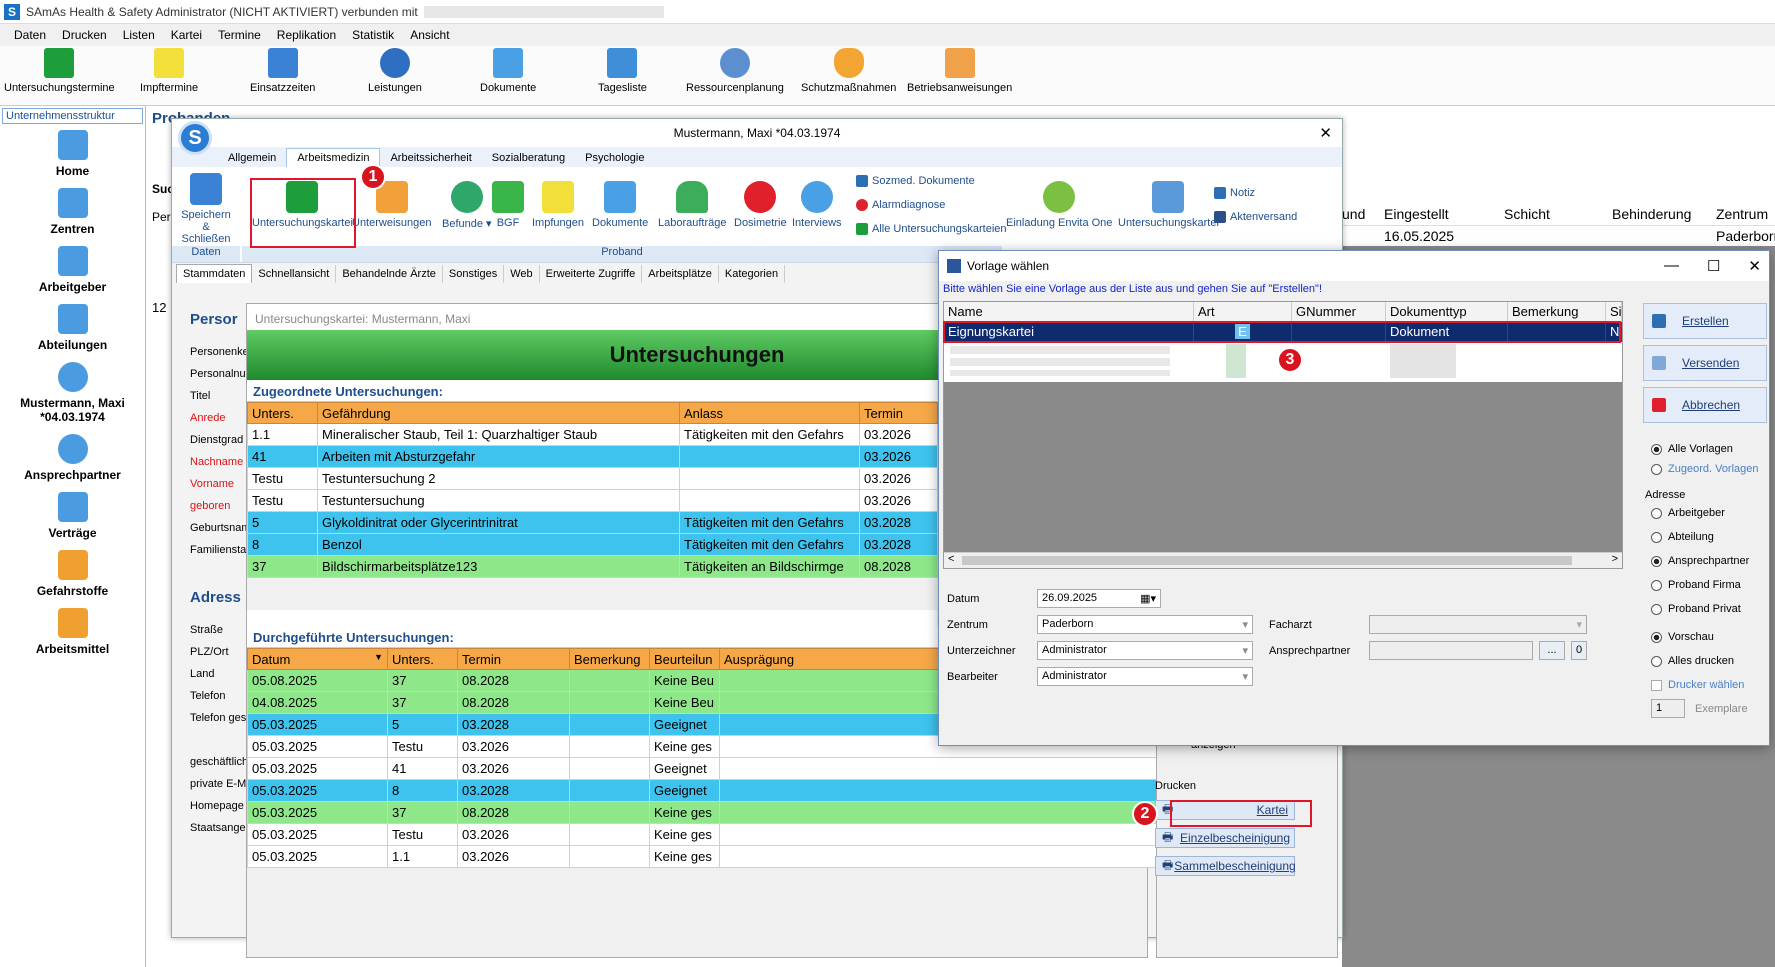 This screenshot has width=1775, height=967. I want to click on col-gefaehrdung: Gefährdung, so click(498, 413).